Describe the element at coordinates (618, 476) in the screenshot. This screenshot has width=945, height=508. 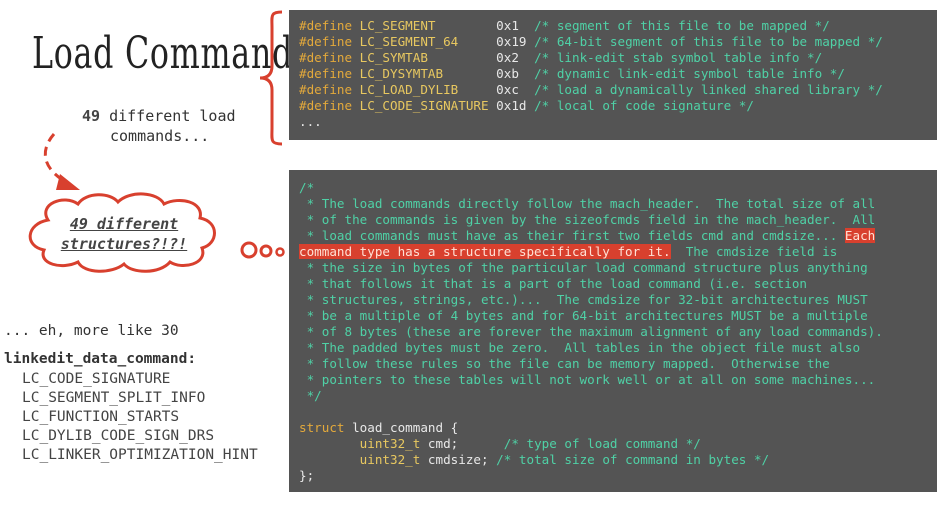
I see `comment-line: };` at that location.